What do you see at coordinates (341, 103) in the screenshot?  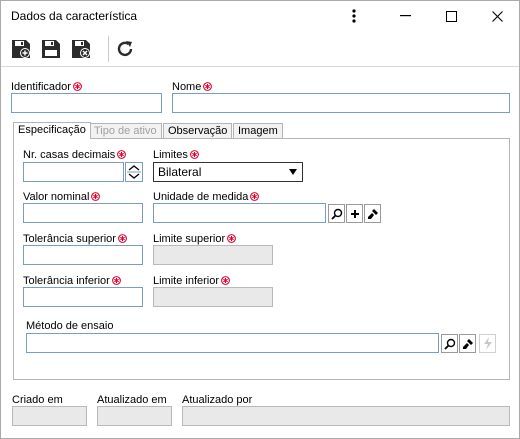 I see `nome-input` at bounding box center [341, 103].